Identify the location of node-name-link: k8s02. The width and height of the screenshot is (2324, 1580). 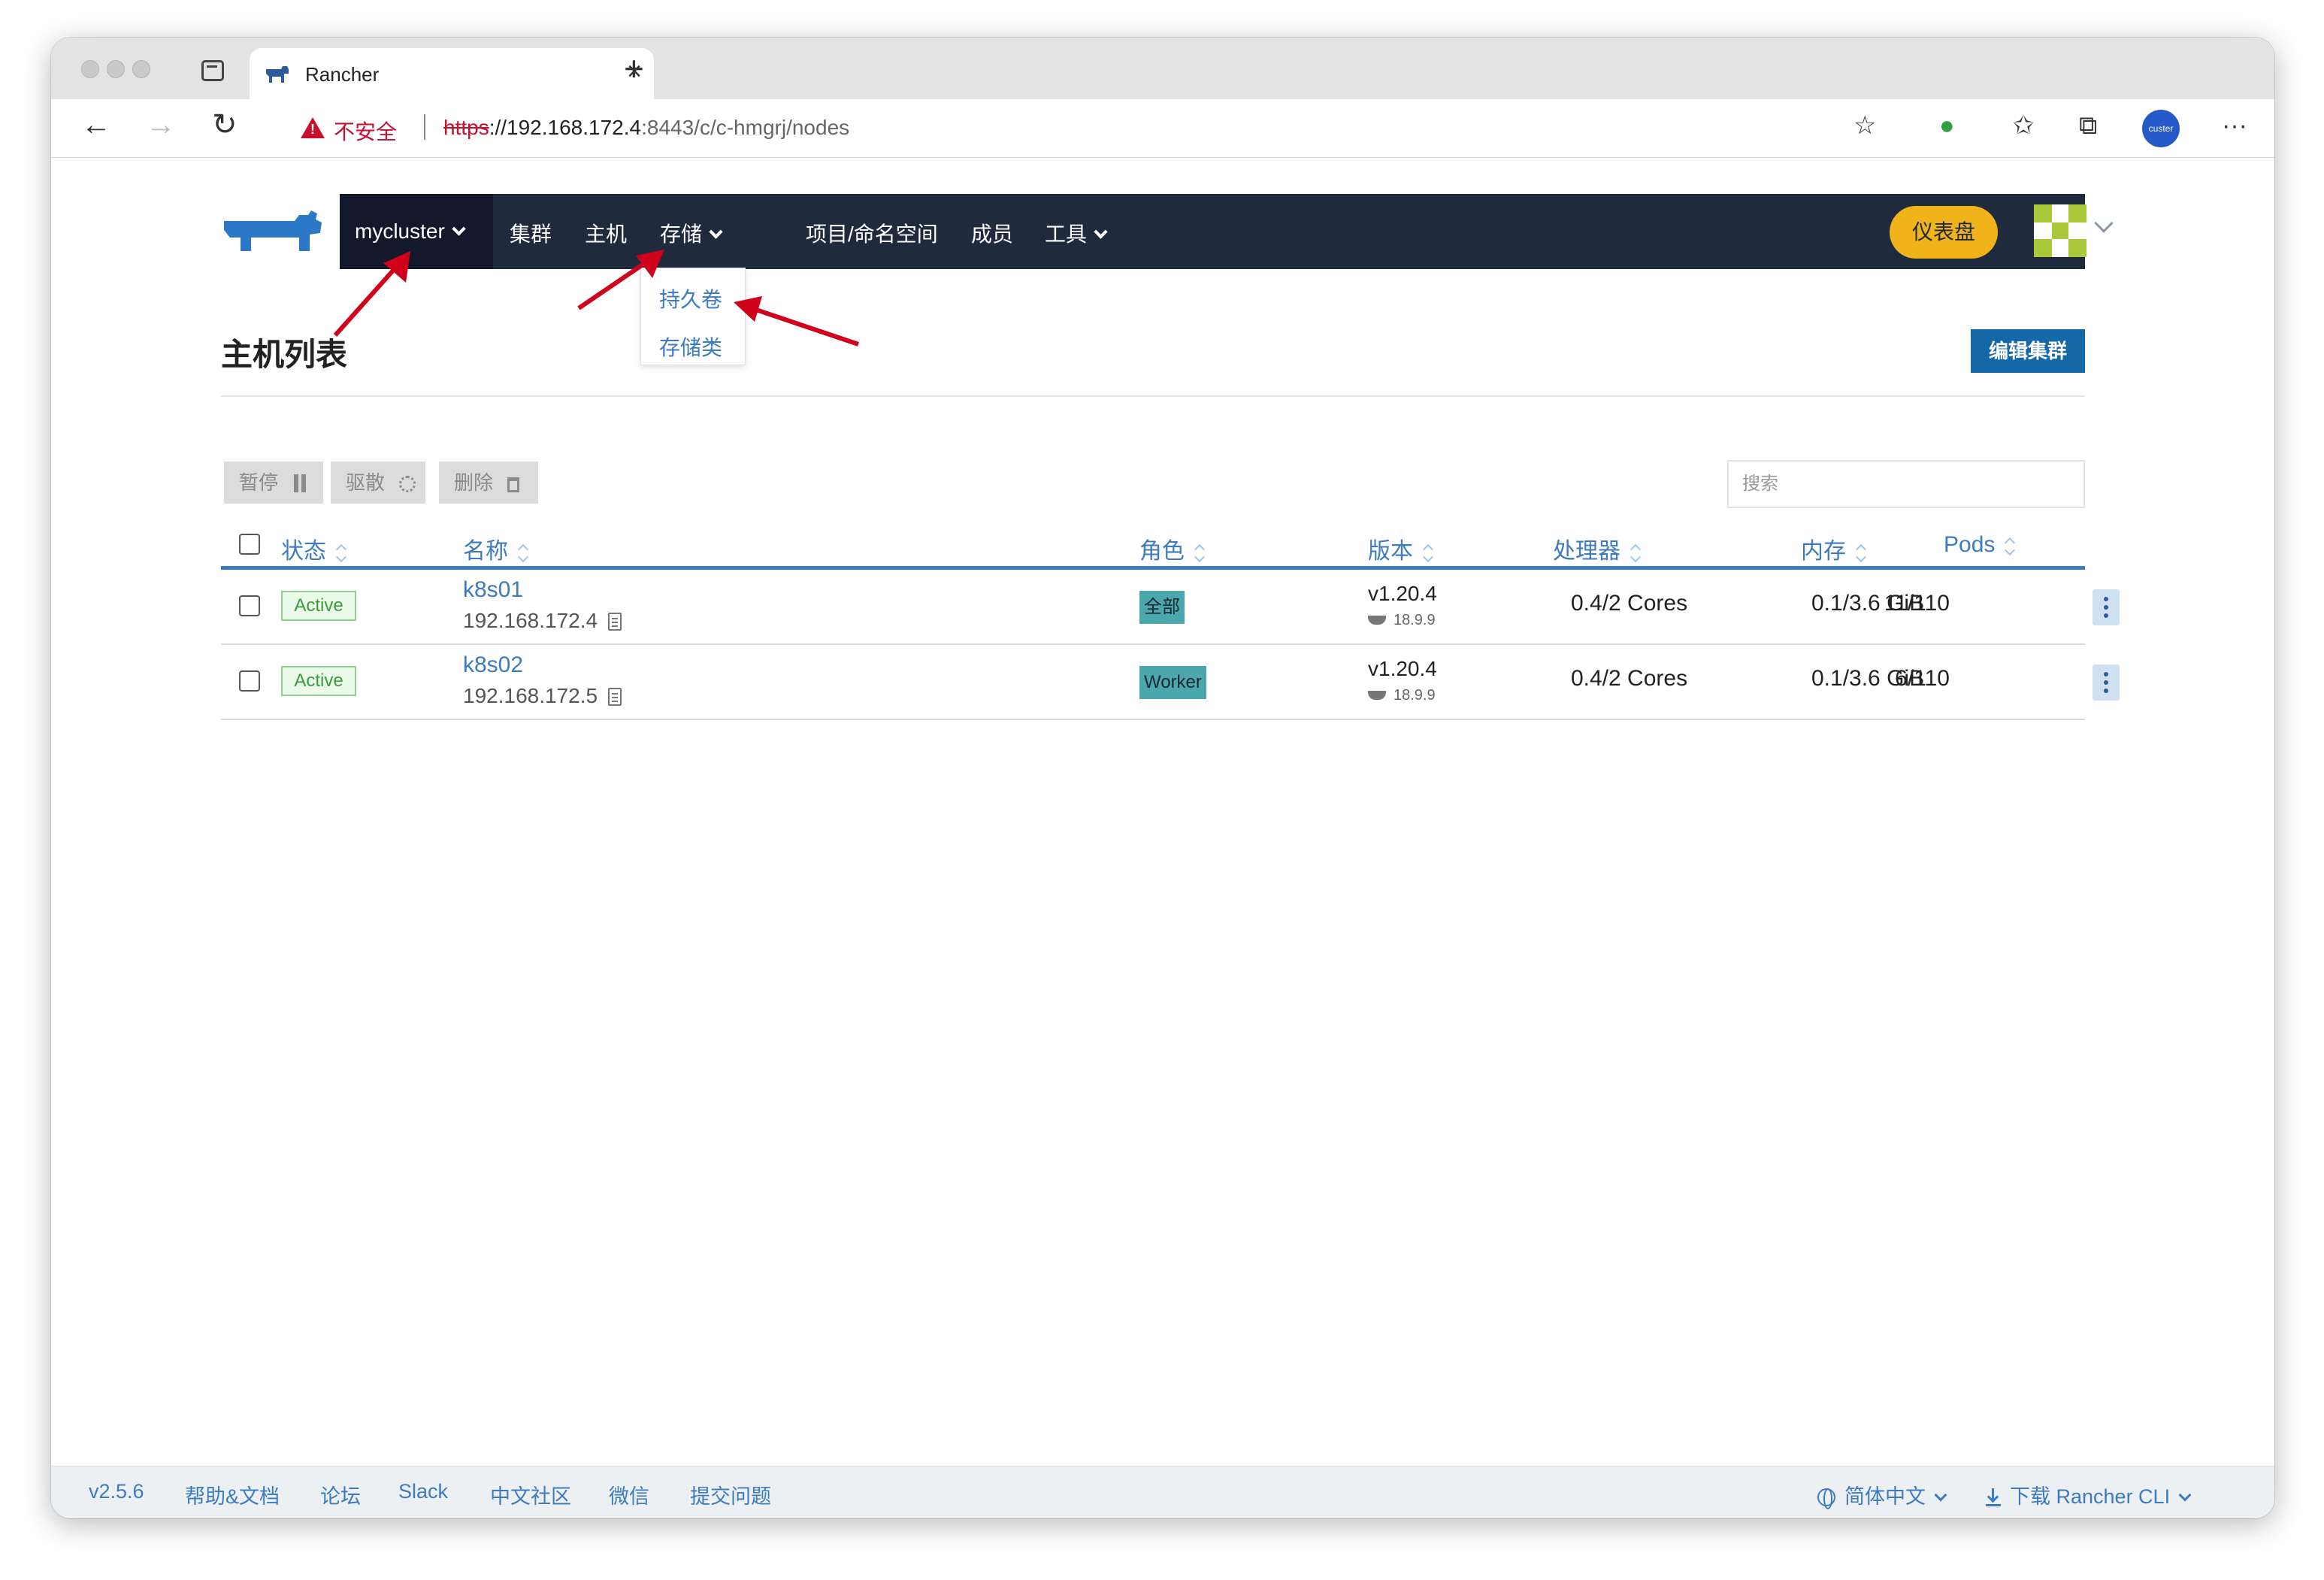
(493, 665).